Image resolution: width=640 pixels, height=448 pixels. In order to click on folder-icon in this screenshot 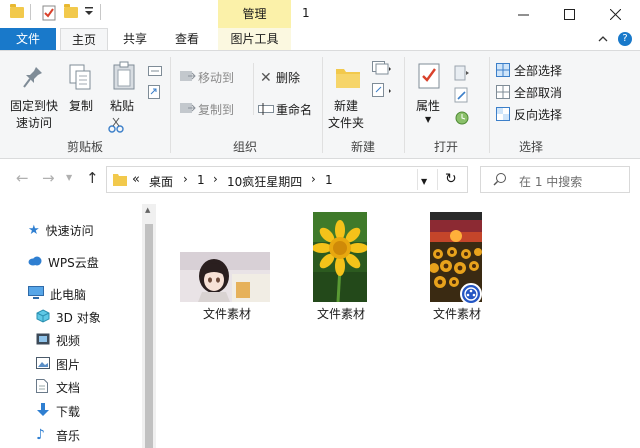, I will do `click(17, 11)`.